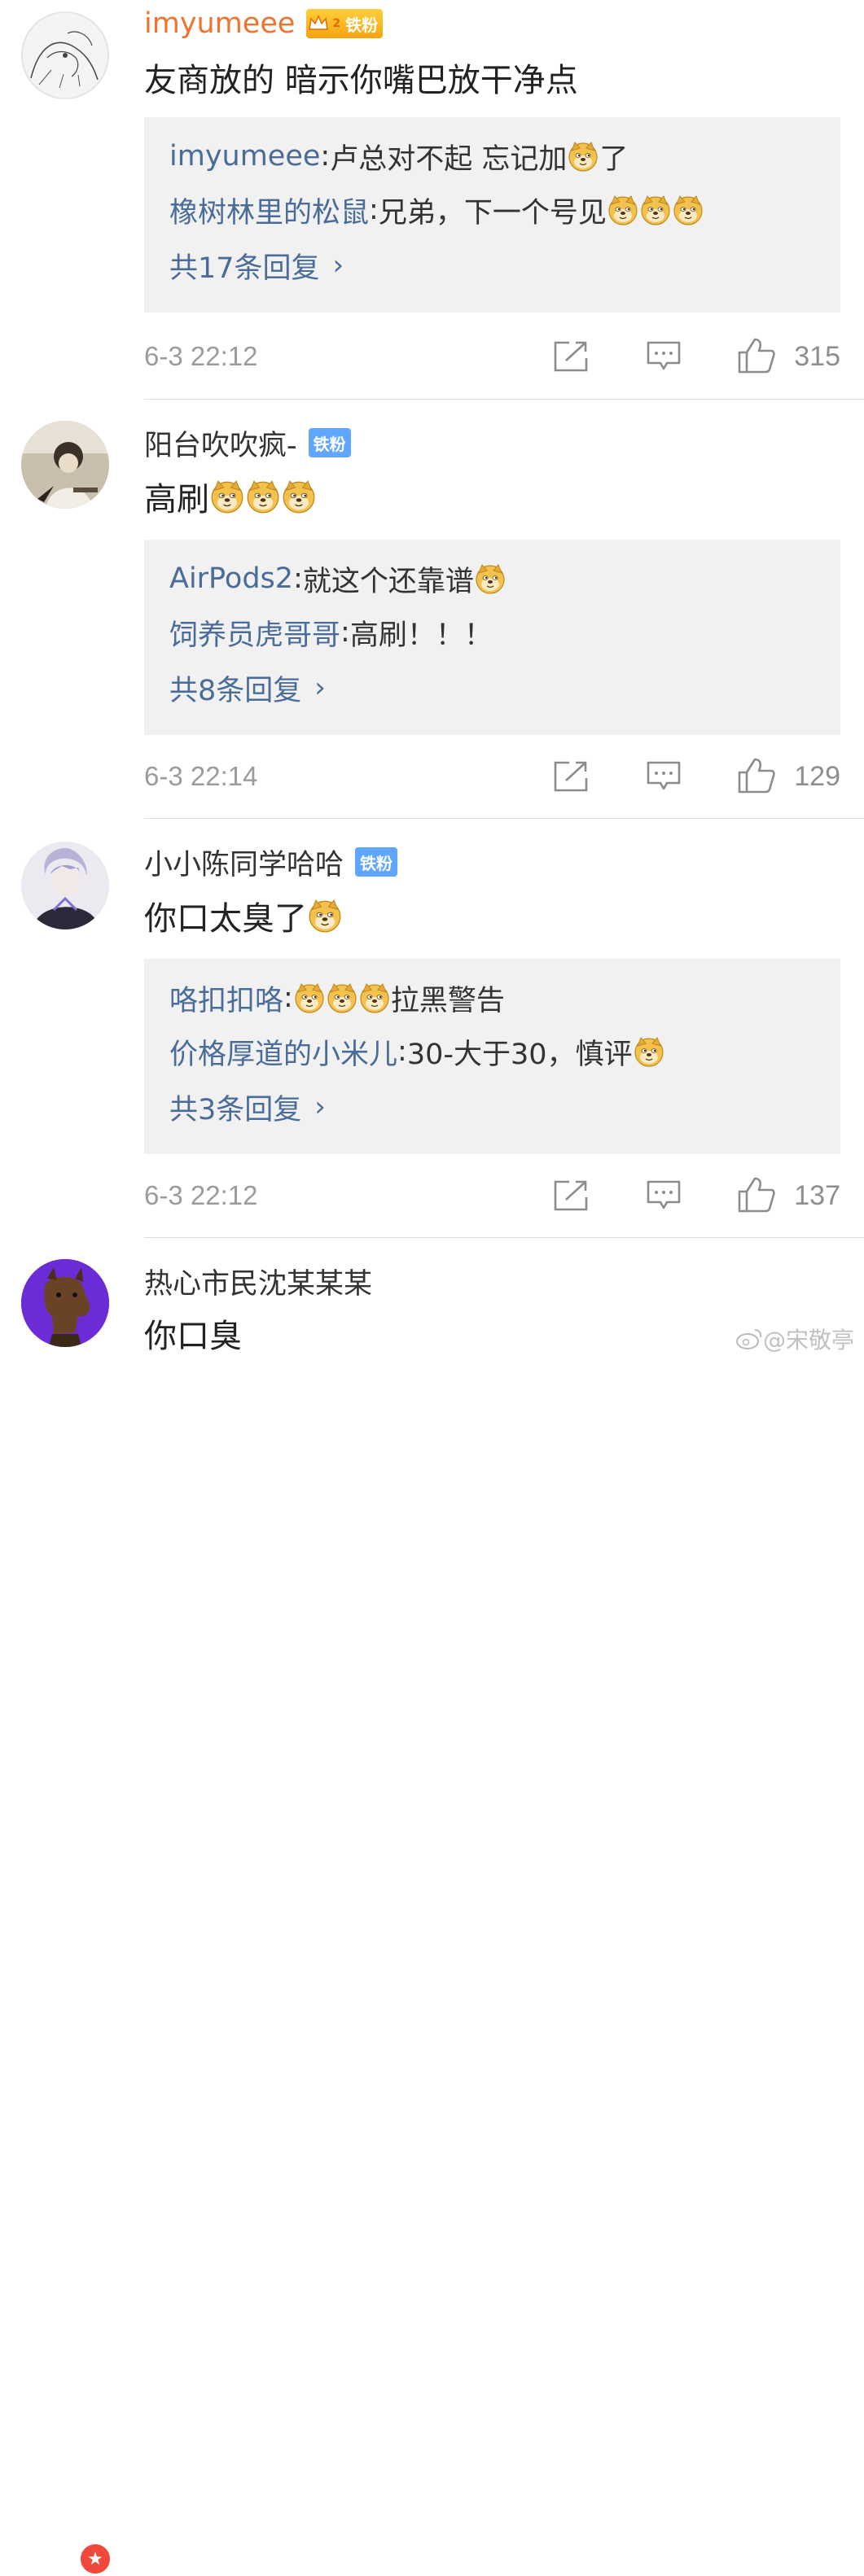 The image size is (864, 2576). I want to click on reply-item: 价格厚道的小米儿 : 30-大于30，慎评, so click(417, 1051).